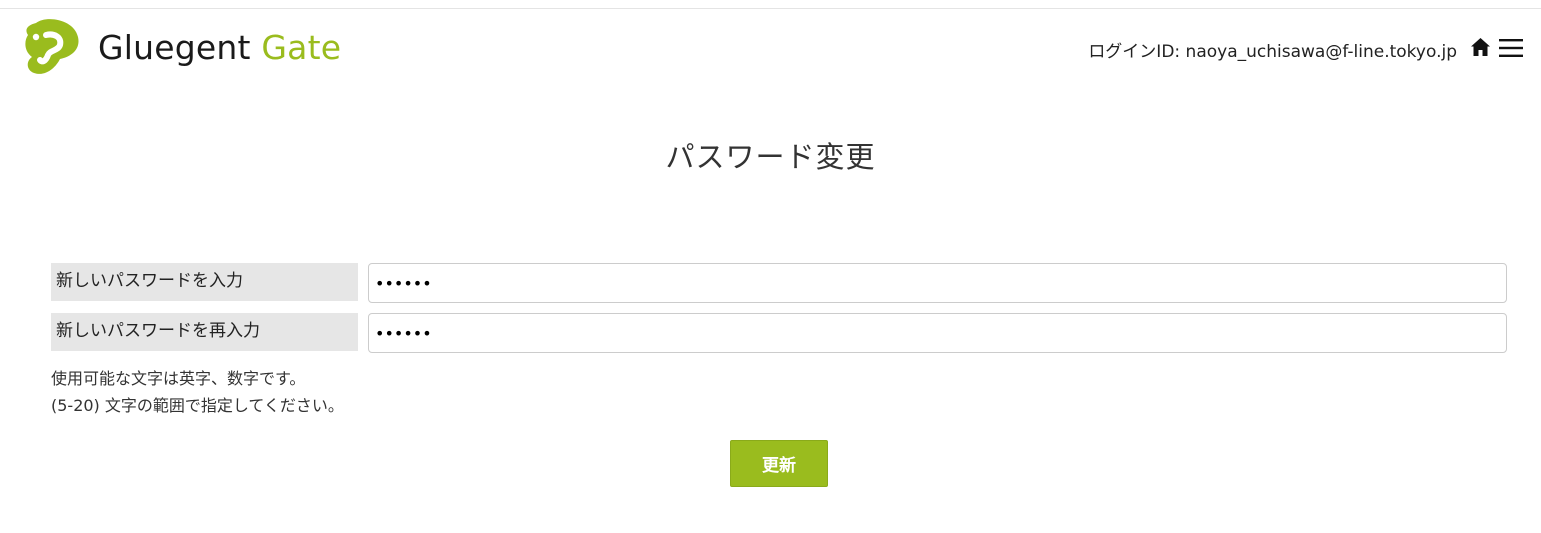 This screenshot has width=1541, height=533. I want to click on brand-name: Gluegent Gate, so click(219, 47).